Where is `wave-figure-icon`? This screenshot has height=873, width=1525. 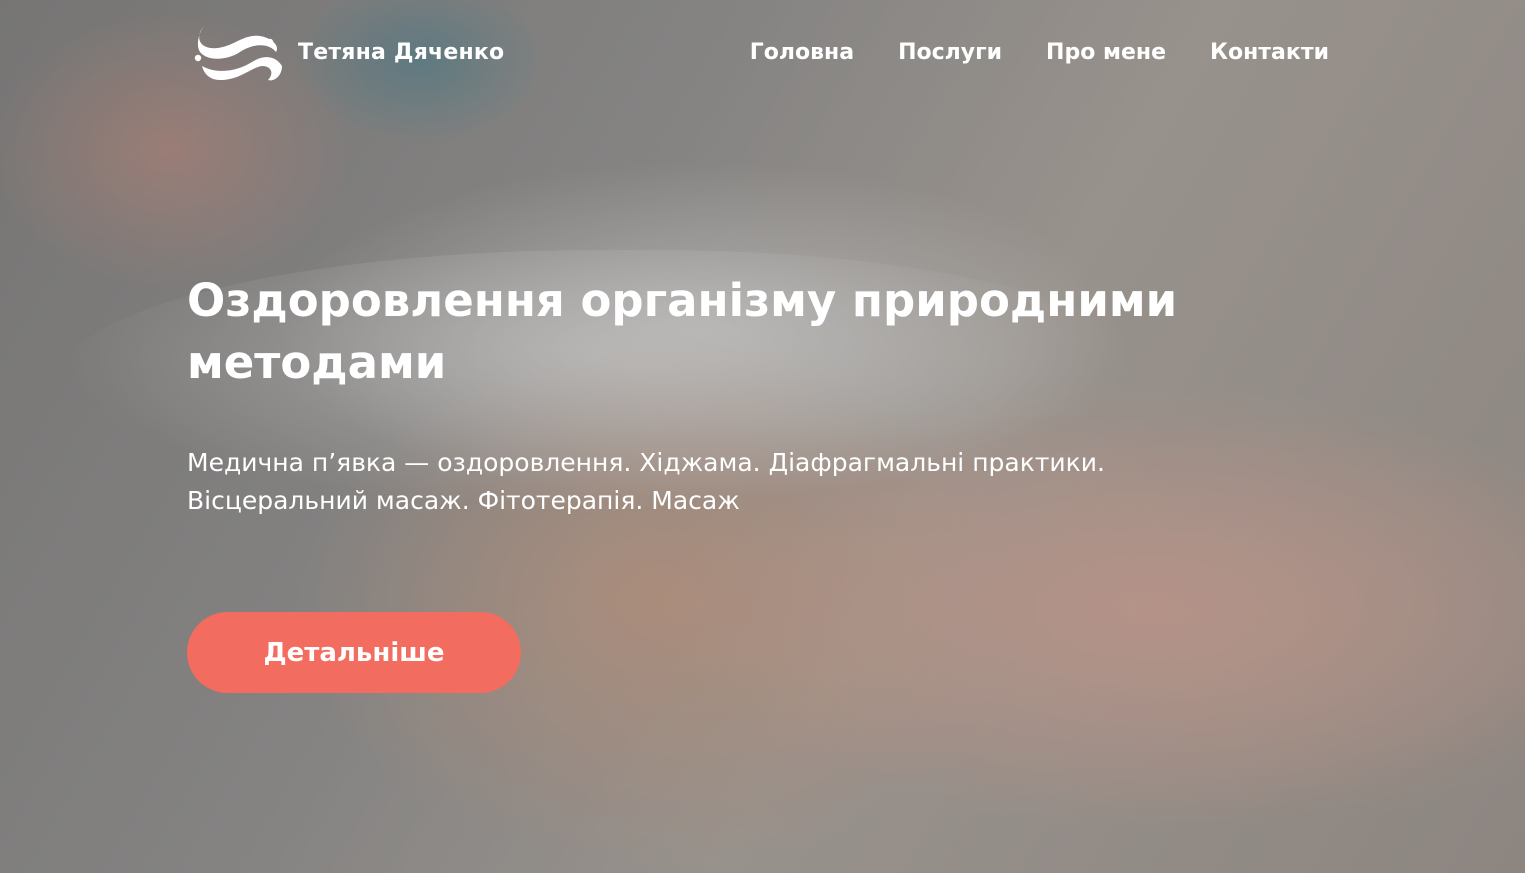 wave-figure-icon is located at coordinates (238, 53).